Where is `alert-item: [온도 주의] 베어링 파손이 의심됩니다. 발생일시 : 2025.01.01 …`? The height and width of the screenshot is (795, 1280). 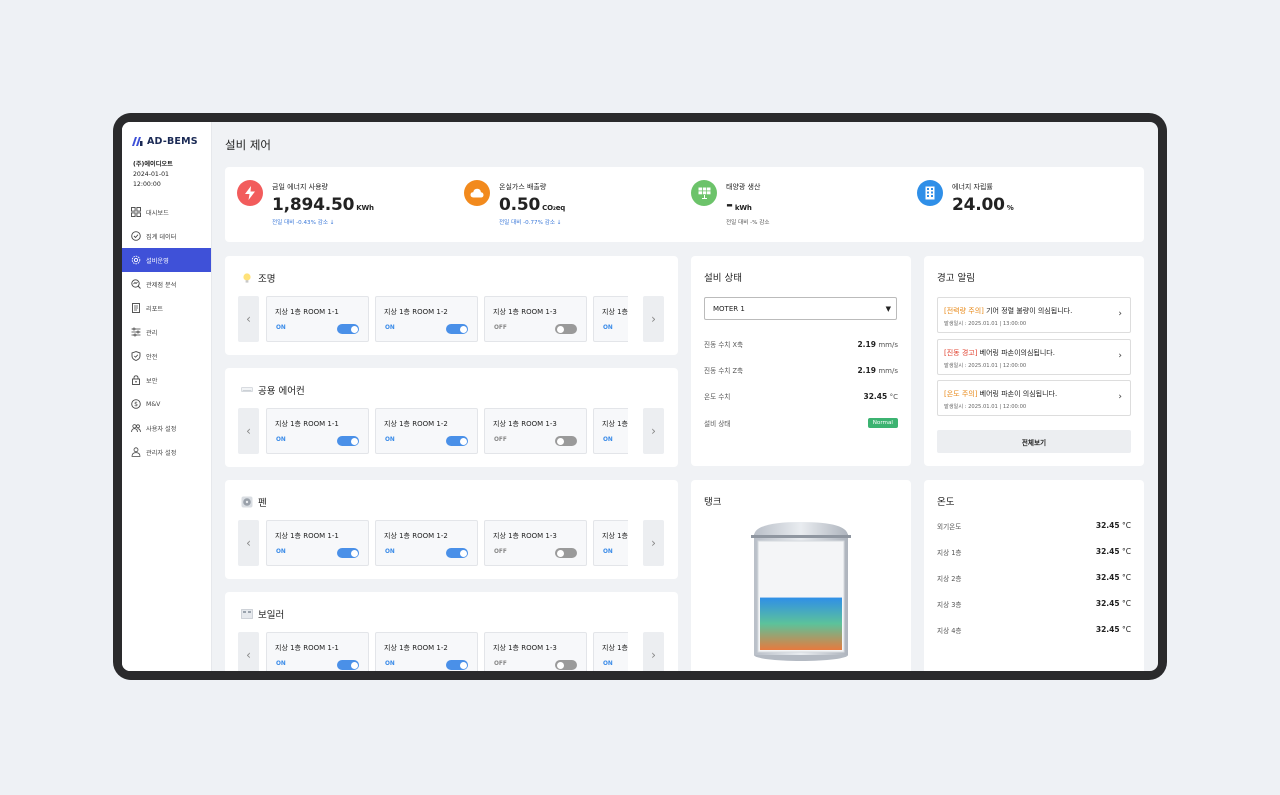
alert-item: [온도 주의] 베어링 파손이 의심됩니다. 발생일시 : 2025.01.01 … is located at coordinates (1034, 398).